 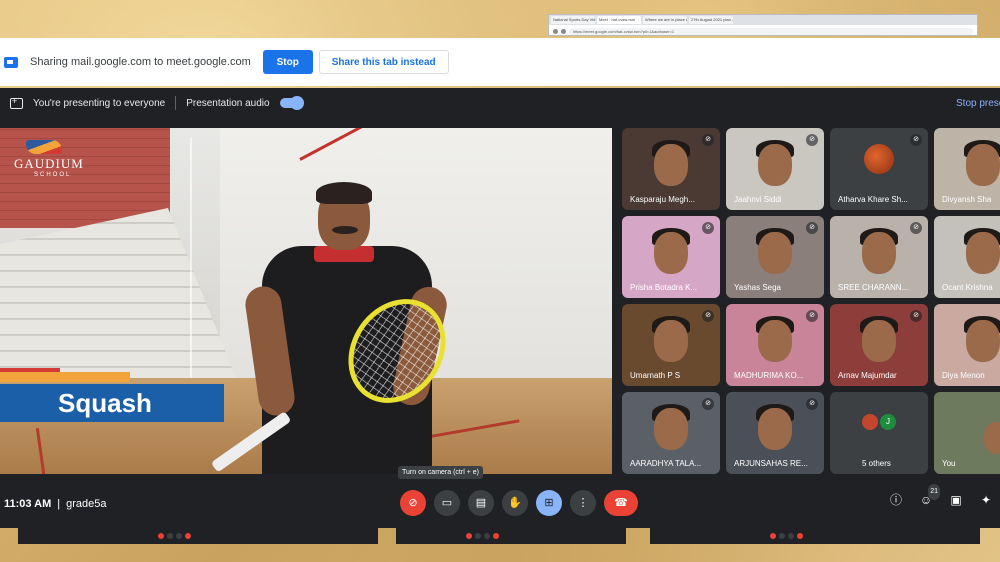 What do you see at coordinates (888, 422) in the screenshot?
I see `participant-avatar: J` at bounding box center [888, 422].